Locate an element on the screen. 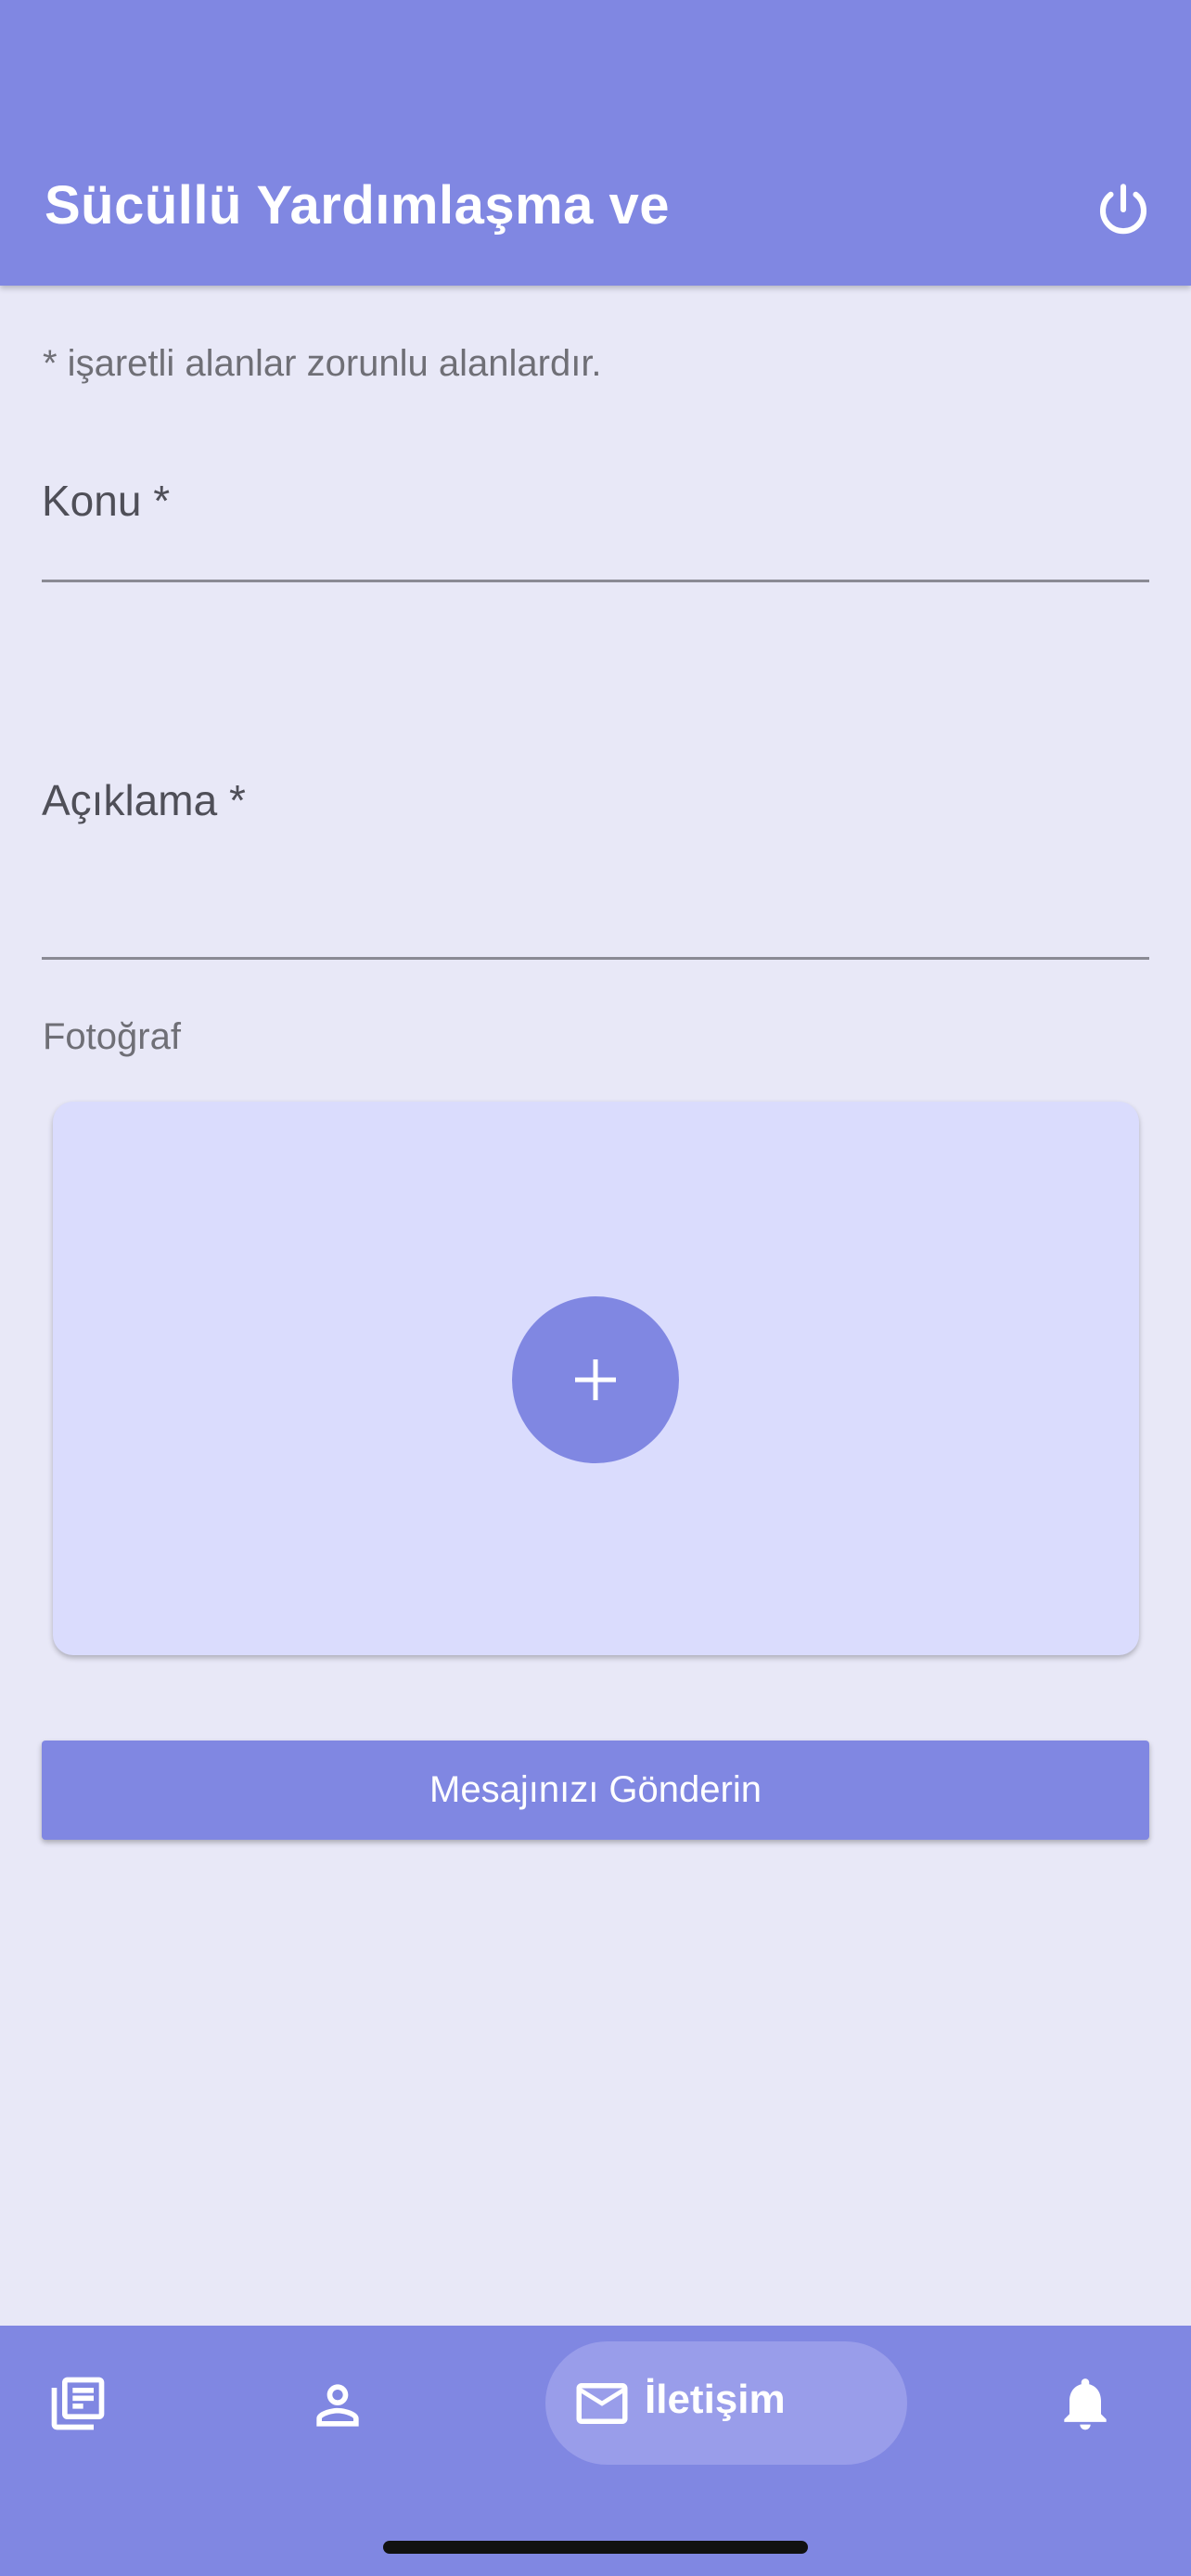 This screenshot has width=1191, height=2576. app-bar: Sücüllü Yardımlaşma ve is located at coordinates (595, 143).